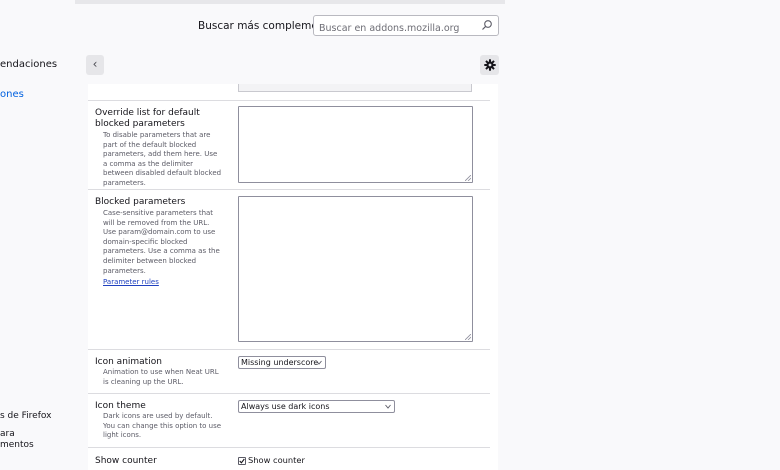 The width and height of the screenshot is (780, 470). Describe the element at coordinates (25, 416) in the screenshot. I see `sidebar-item-firefox-options: s de Firefox` at that location.